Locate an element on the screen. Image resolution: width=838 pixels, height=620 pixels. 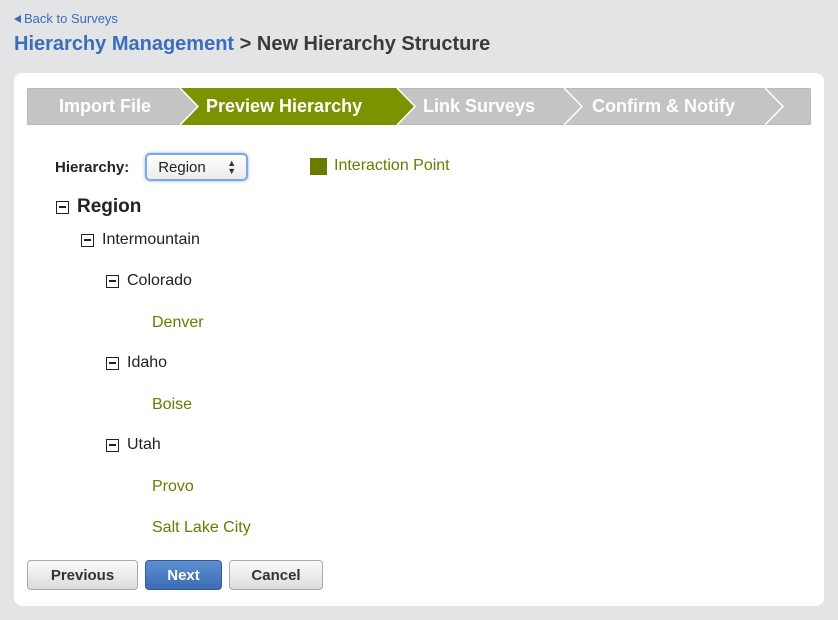
legend-label: Interaction Point is located at coordinates (392, 165).